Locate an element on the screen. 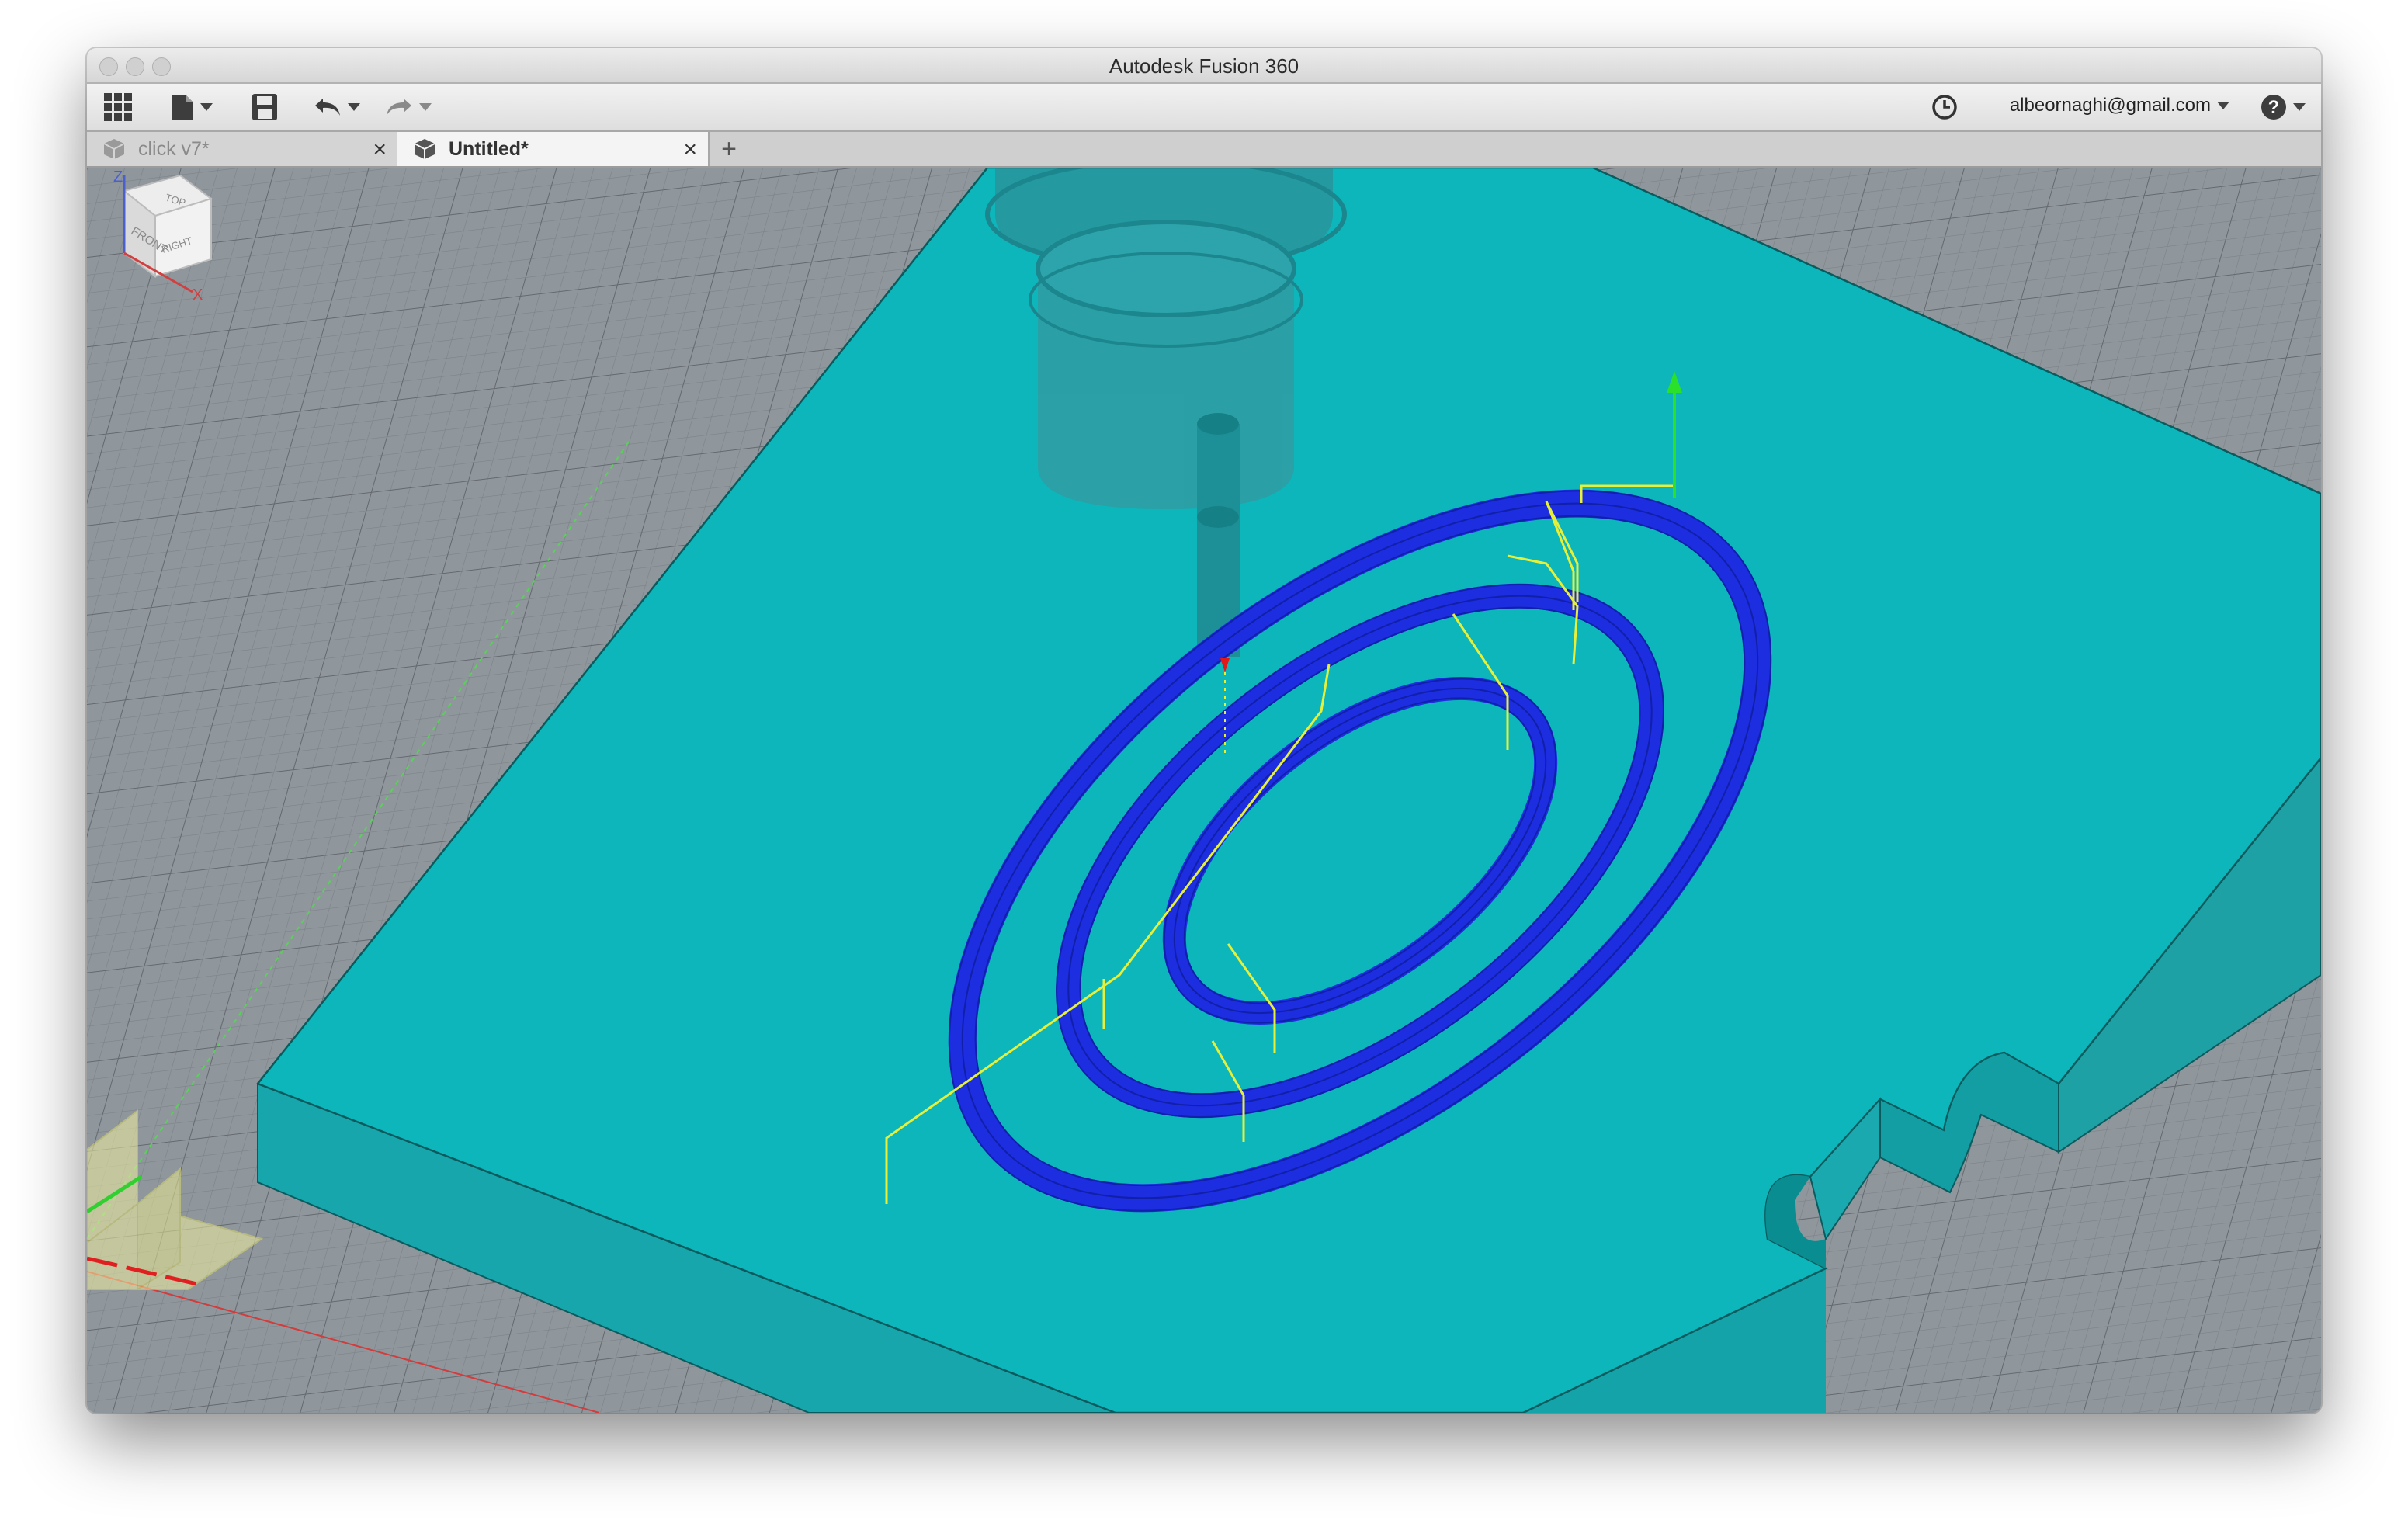  undo-button is located at coordinates (337, 107).